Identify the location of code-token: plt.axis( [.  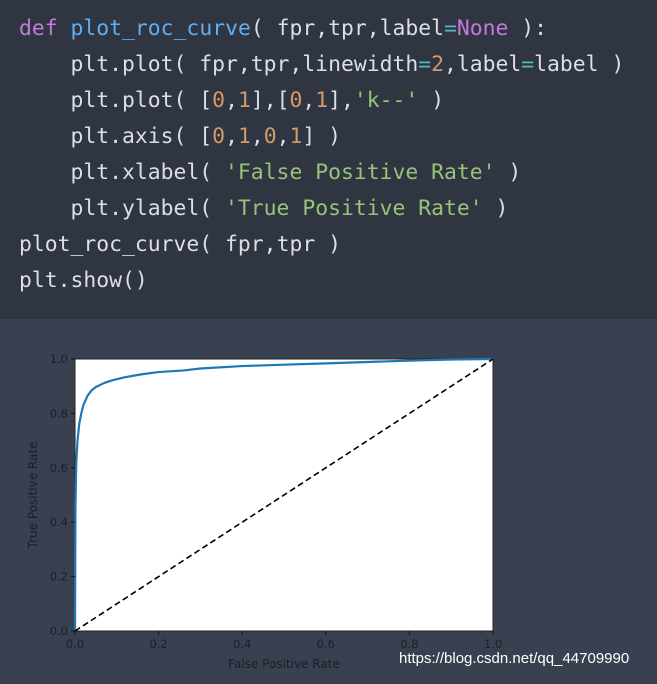
(141, 136).